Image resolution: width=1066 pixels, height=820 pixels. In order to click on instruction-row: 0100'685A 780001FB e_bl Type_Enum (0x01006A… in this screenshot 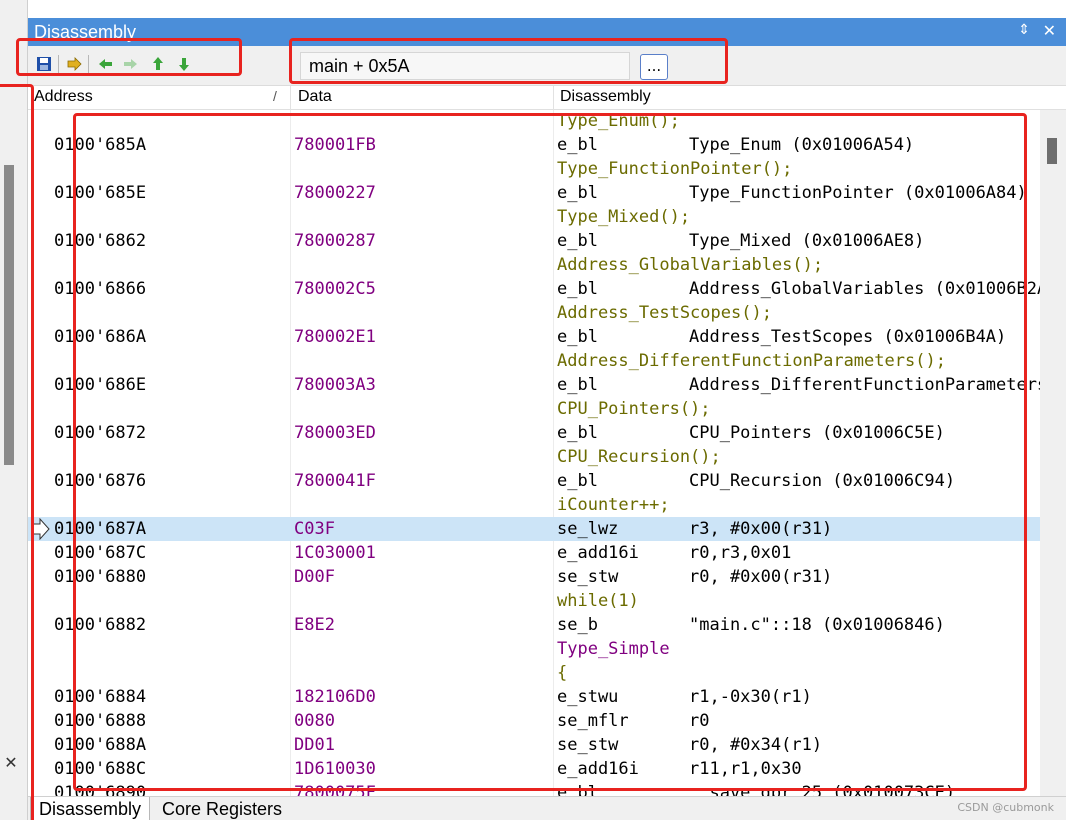, I will do `click(534, 145)`.